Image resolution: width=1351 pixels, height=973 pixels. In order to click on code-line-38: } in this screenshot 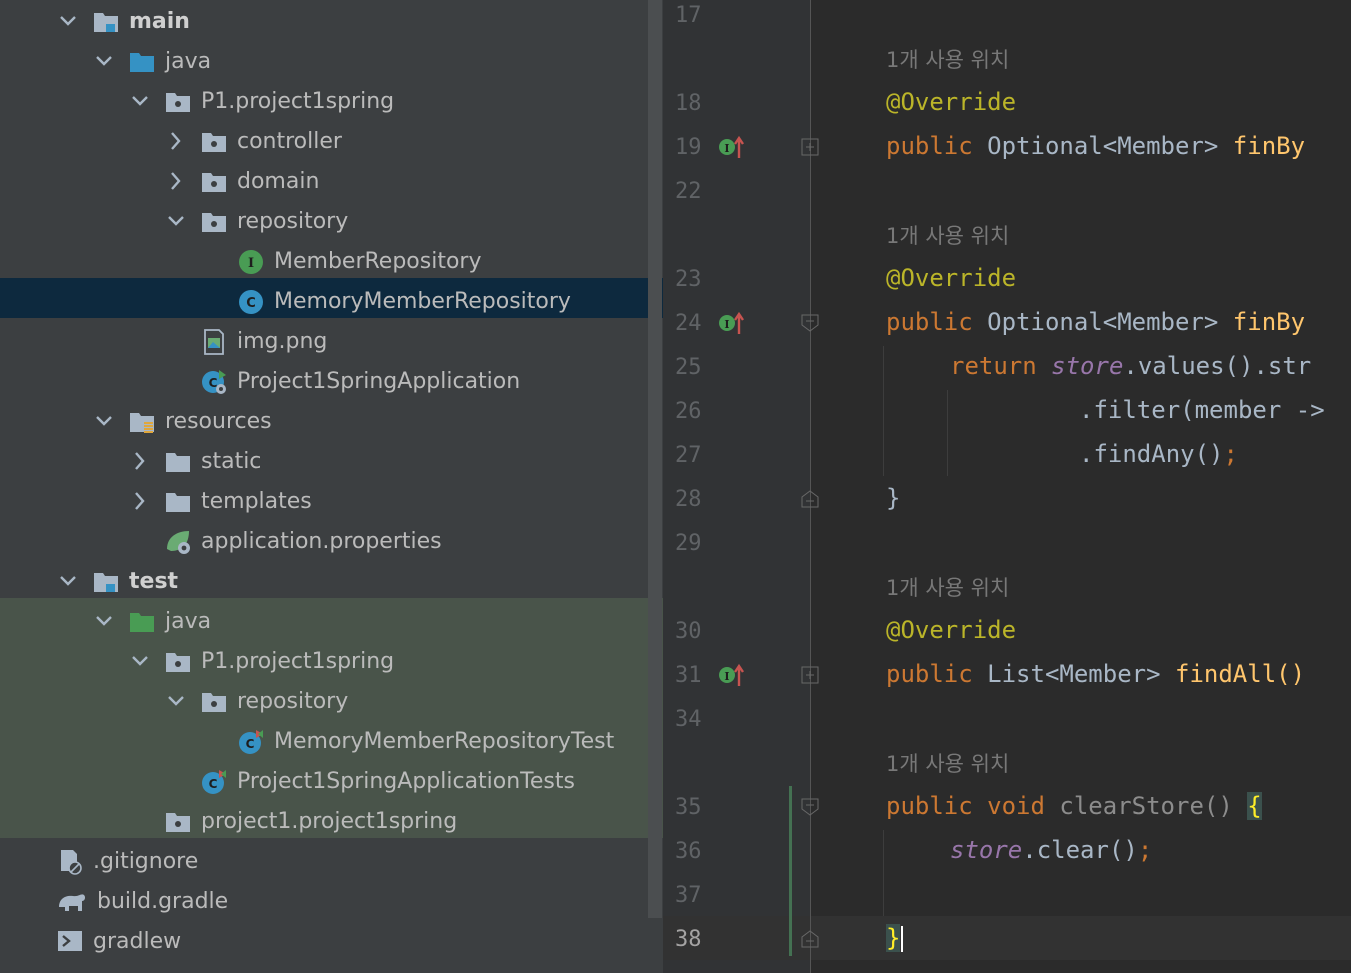, I will do `click(895, 938)`.